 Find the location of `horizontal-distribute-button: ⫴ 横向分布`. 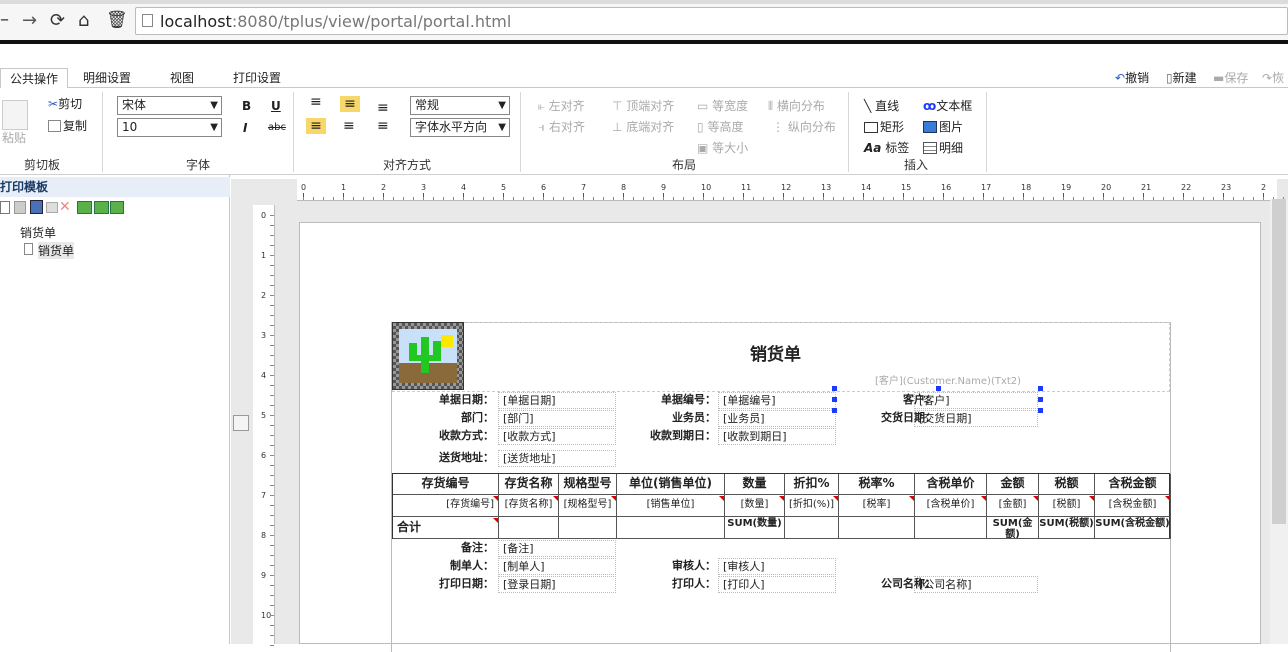

horizontal-distribute-button: ⫴ 横向分布 is located at coordinates (796, 106).